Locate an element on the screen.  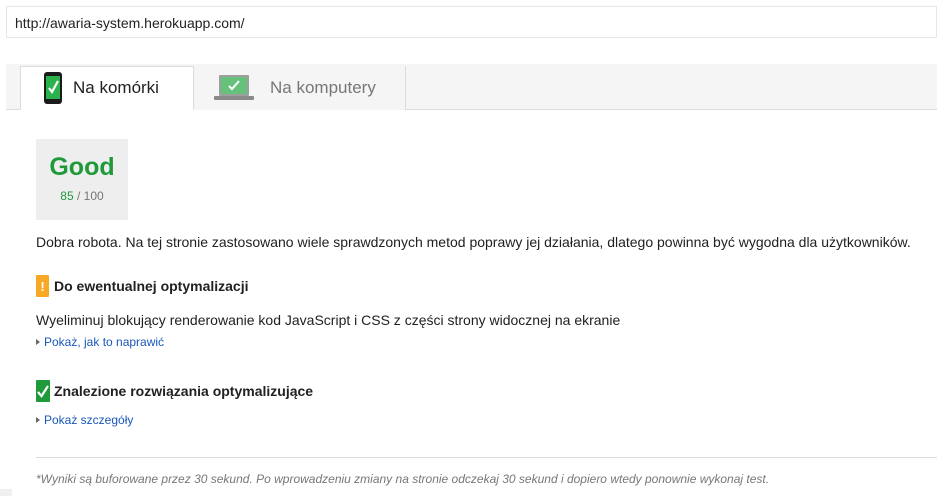
consider-fixing-heading: ! Do ewentualnej optymalizacji is located at coordinates (142, 286).